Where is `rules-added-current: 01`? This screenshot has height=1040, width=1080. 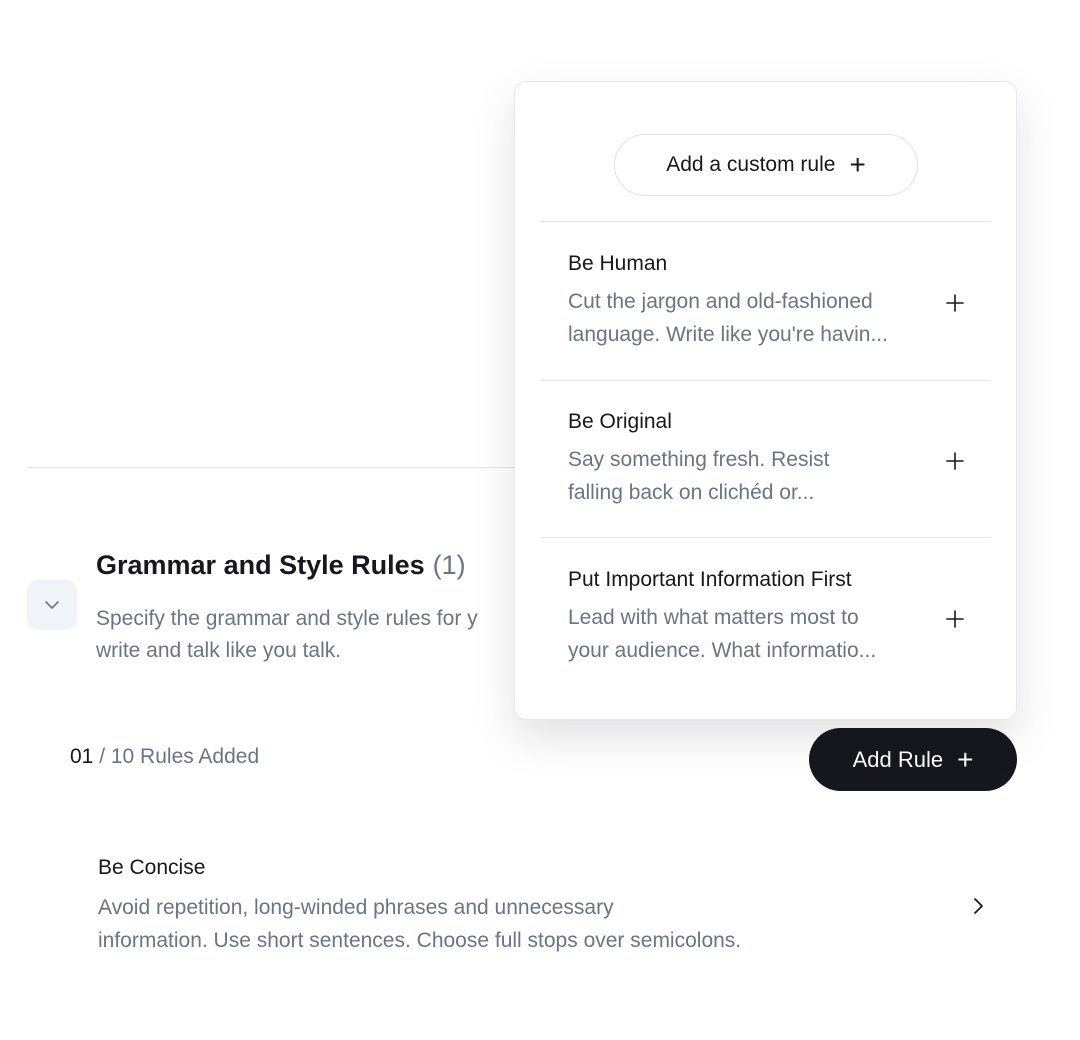
rules-added-current: 01 is located at coordinates (82, 756).